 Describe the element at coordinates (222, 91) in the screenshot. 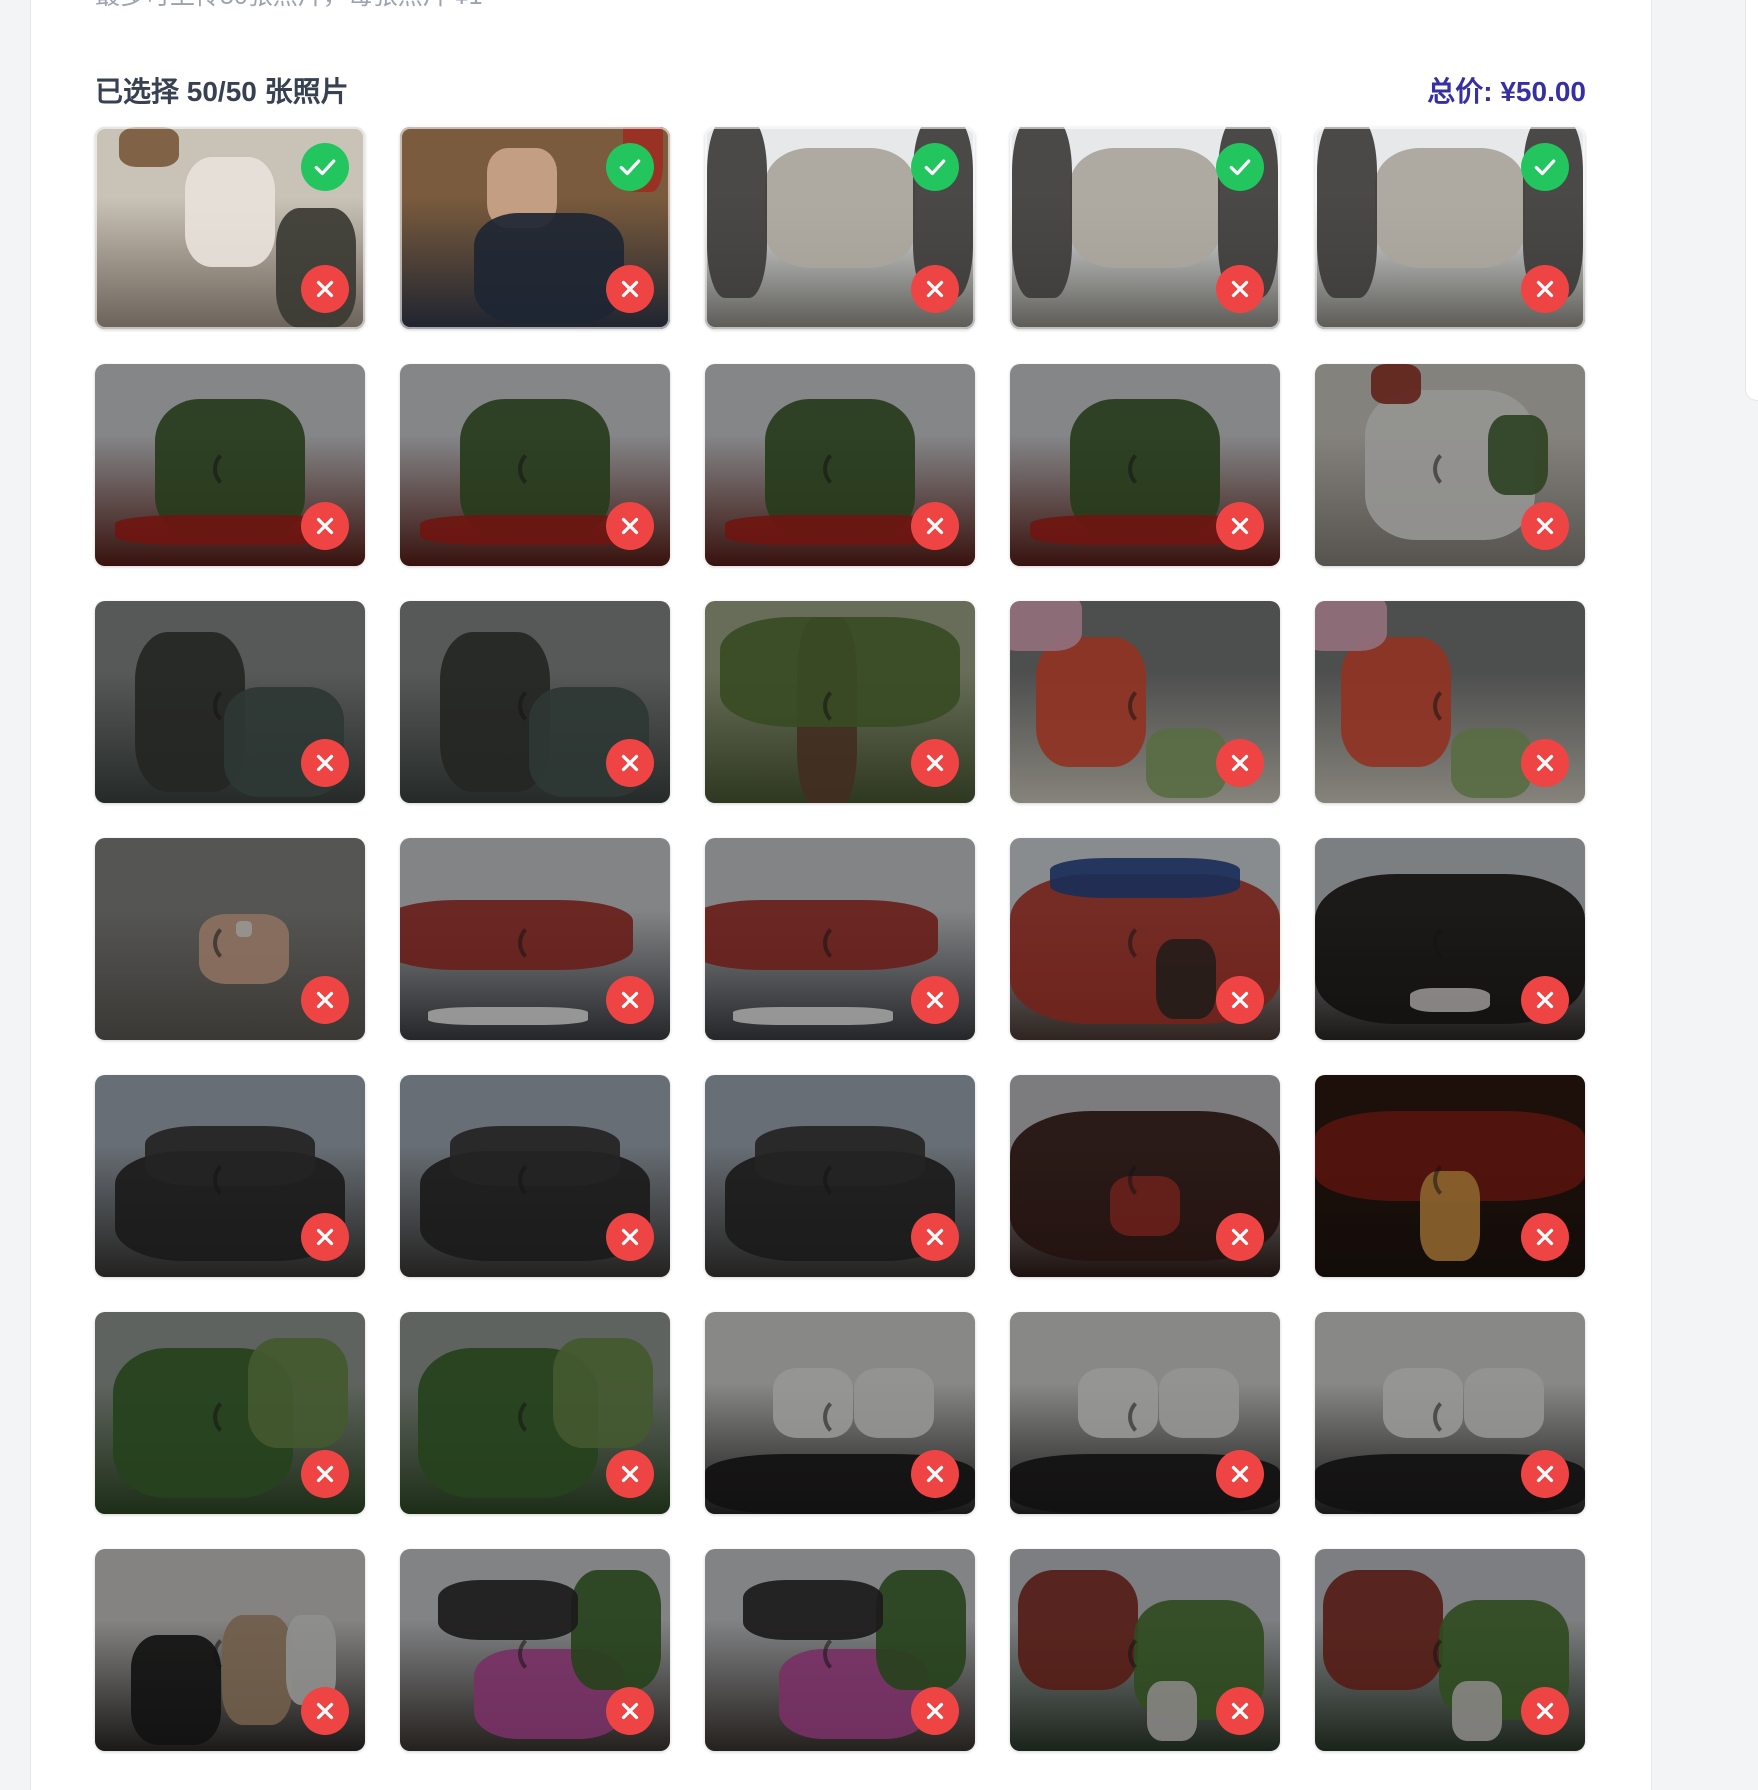

I see `selected-count: 已选择 50/50 张照片` at that location.